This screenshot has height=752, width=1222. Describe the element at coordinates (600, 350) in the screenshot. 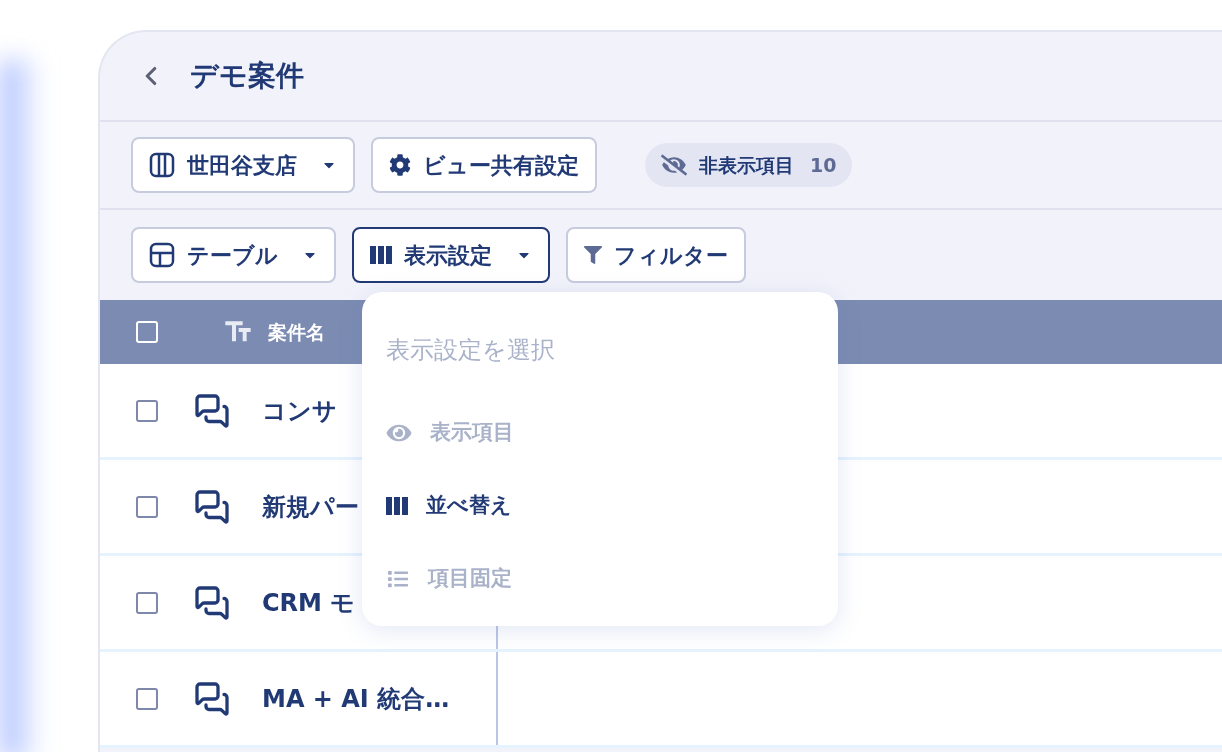

I see `select-field: 表示設定を選択` at that location.